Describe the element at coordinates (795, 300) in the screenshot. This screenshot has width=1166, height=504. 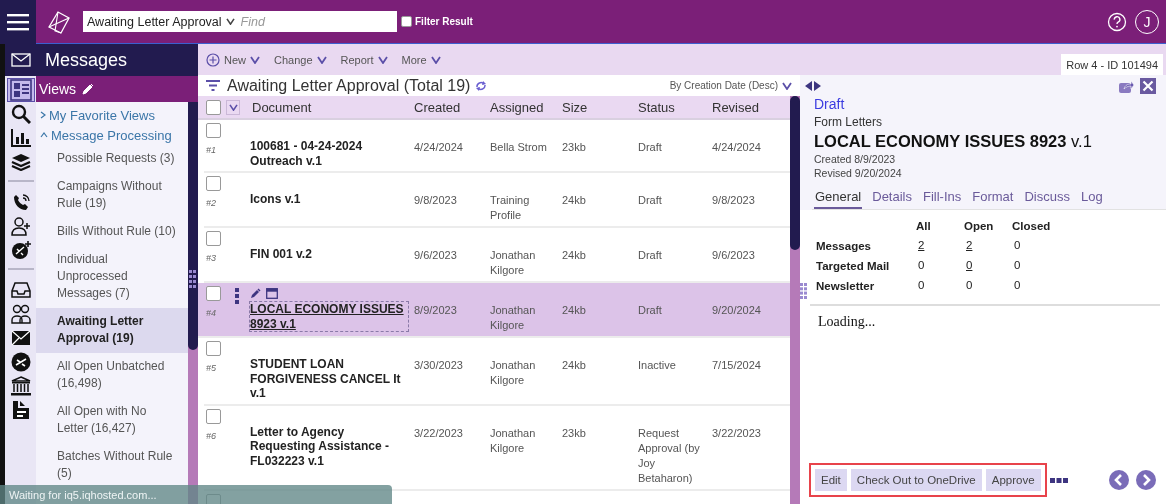
I see `scrollbar` at that location.